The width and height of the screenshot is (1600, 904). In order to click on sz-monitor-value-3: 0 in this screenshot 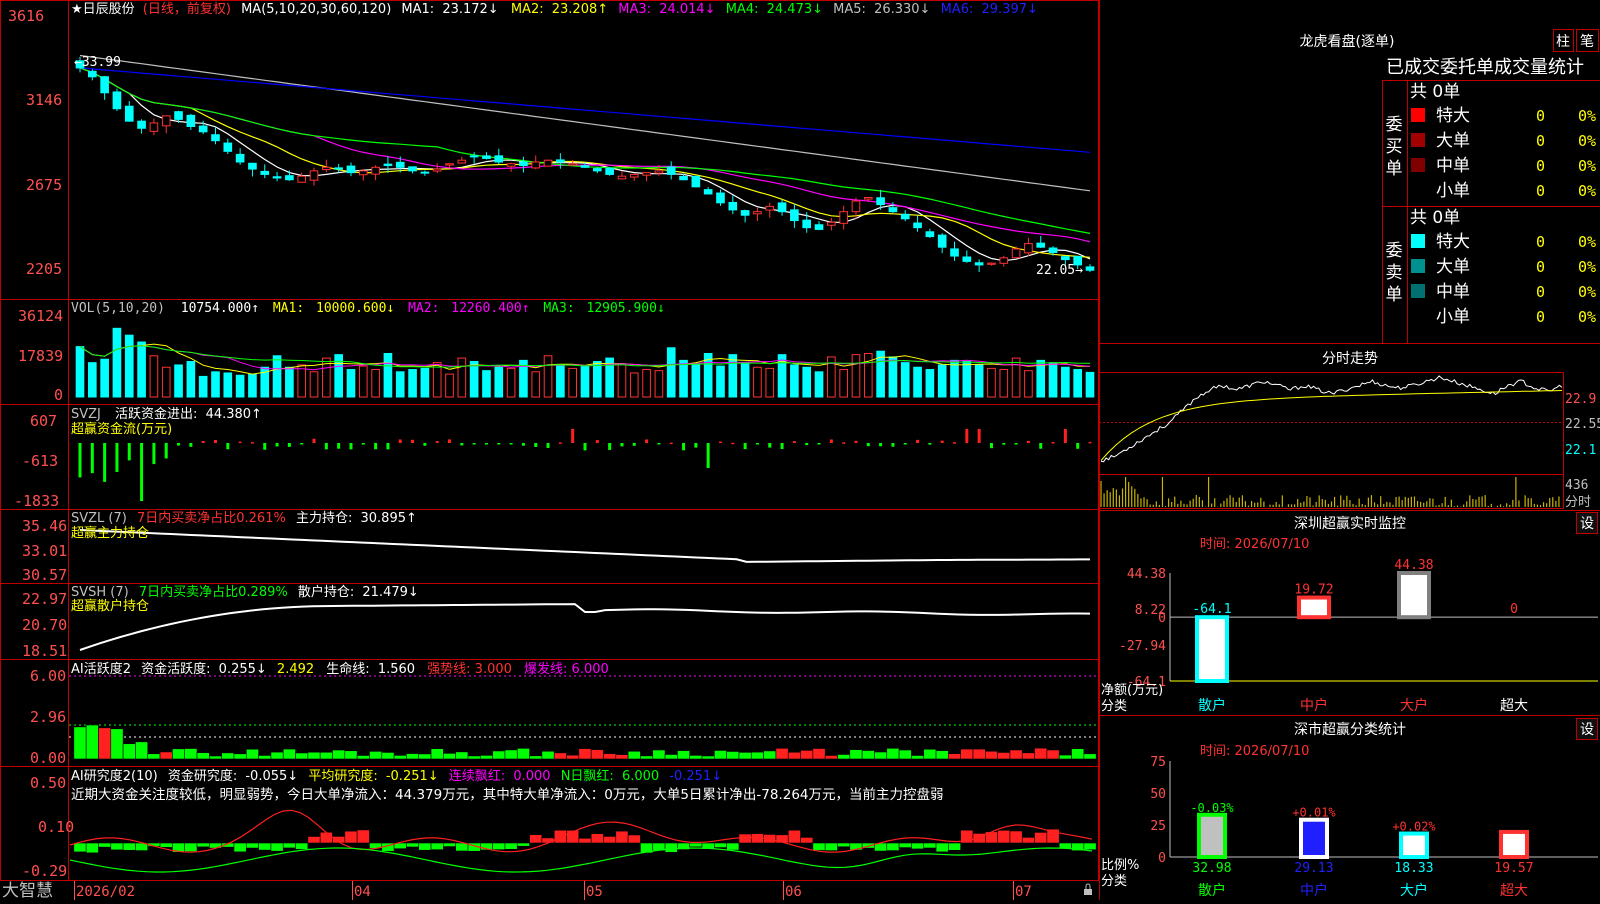, I will do `click(1514, 609)`.